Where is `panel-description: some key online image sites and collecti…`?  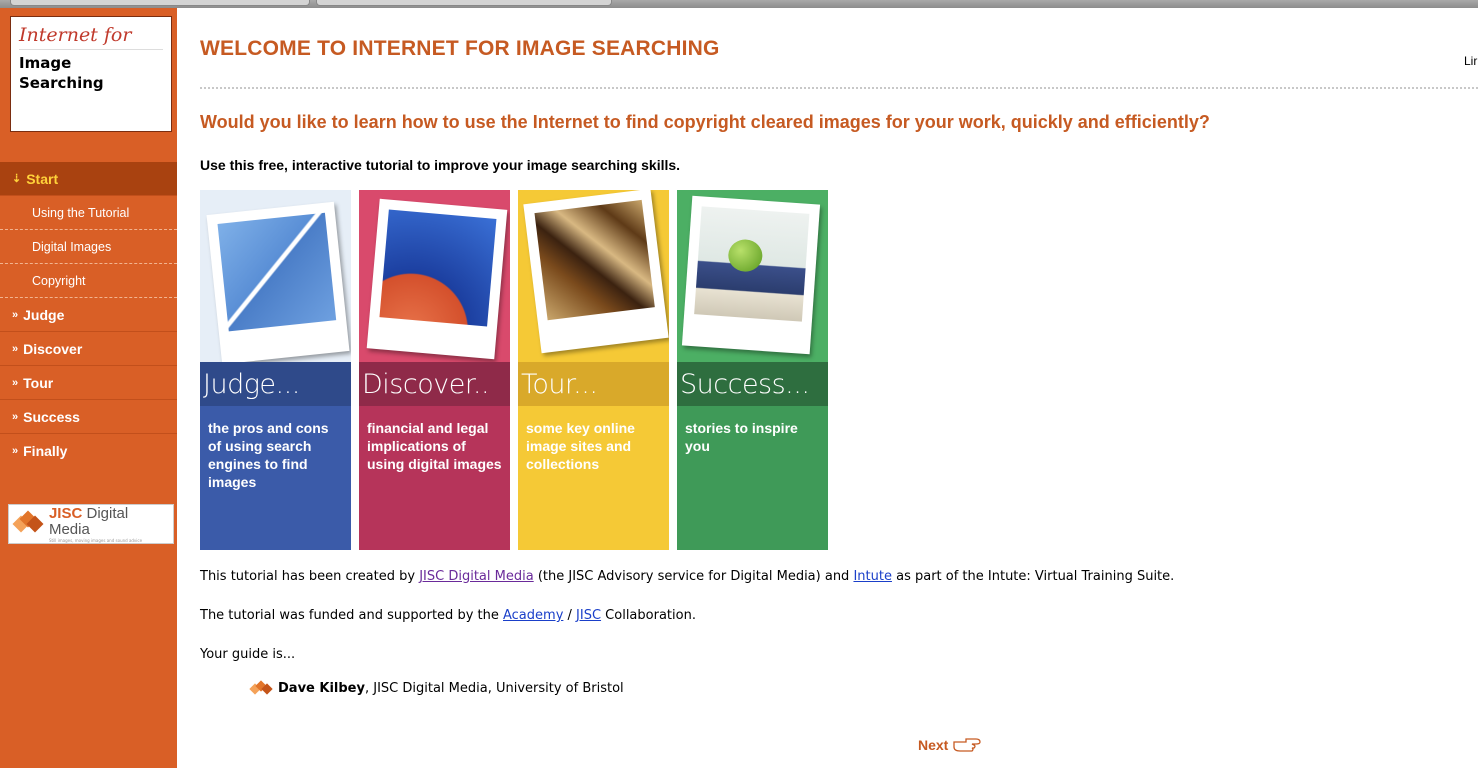 panel-description: some key online image sites and collecti… is located at coordinates (580, 446).